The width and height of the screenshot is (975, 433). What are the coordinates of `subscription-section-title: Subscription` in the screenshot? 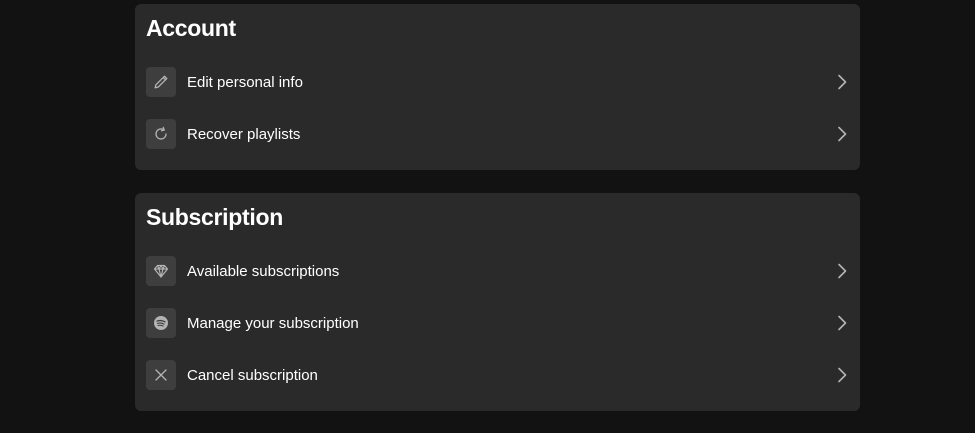 It's located at (214, 217).